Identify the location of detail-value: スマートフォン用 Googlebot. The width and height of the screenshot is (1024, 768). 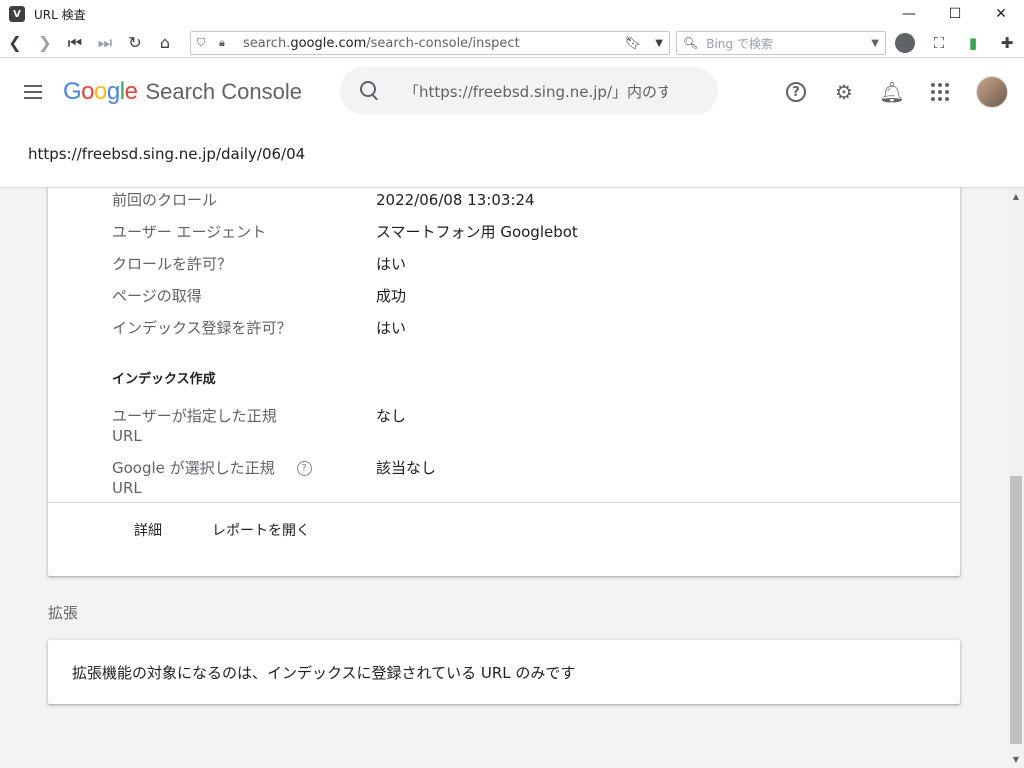
(477, 232).